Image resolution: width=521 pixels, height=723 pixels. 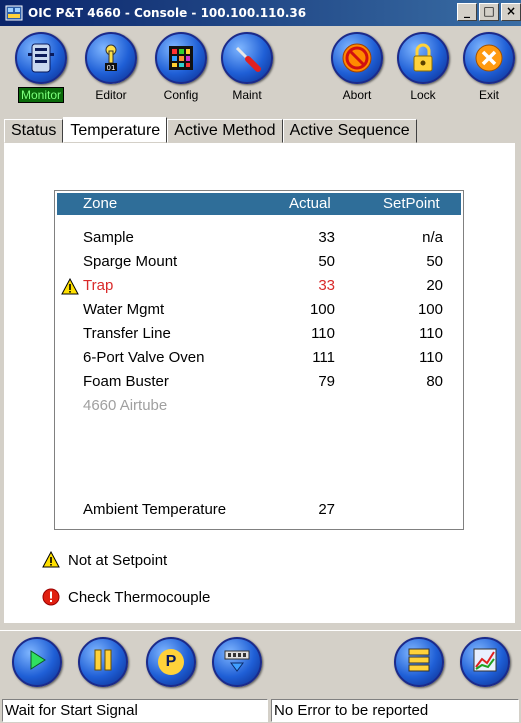 I want to click on chart-icon, so click(x=485, y=662).